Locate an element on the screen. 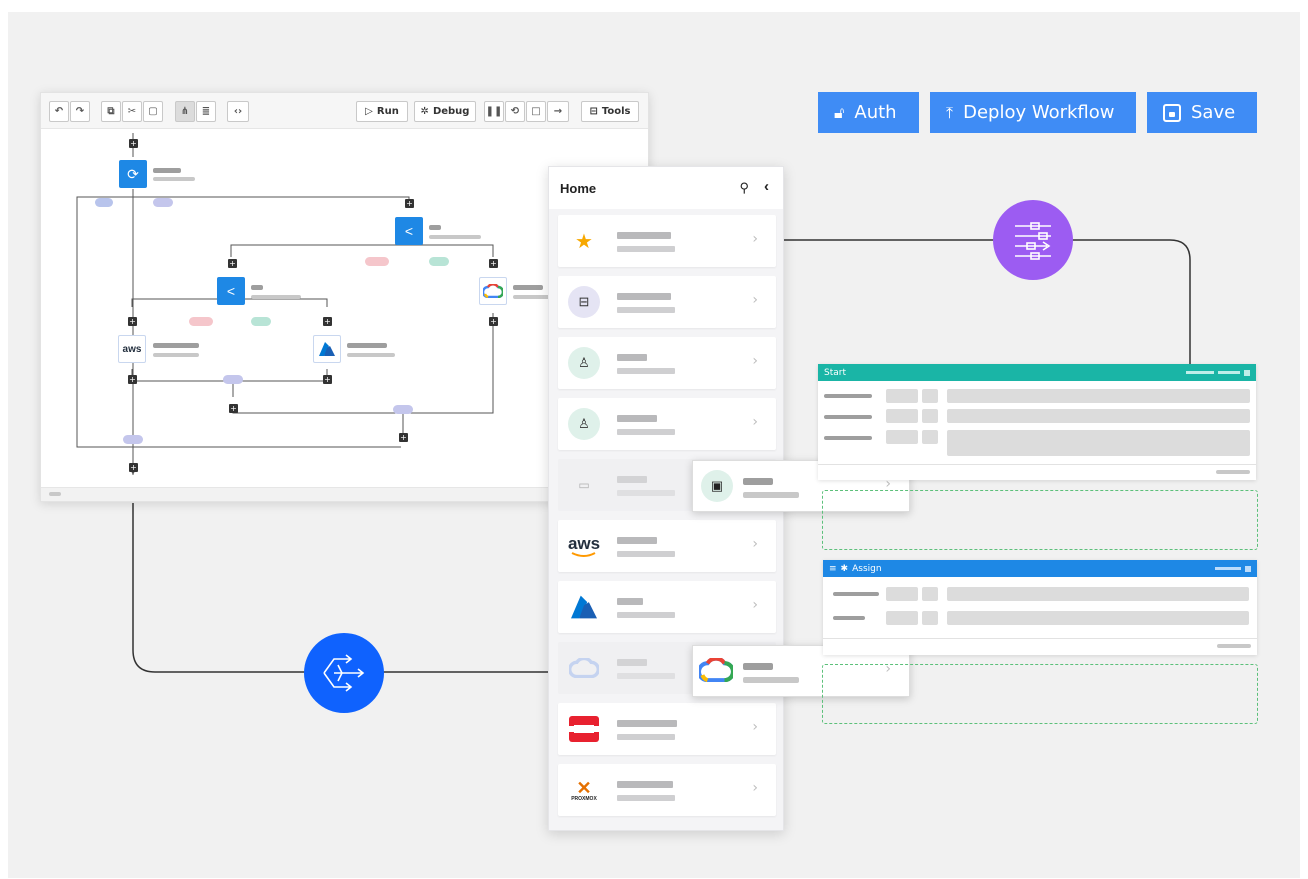 The height and width of the screenshot is (879, 1308). list-icon: ≣ is located at coordinates (206, 111).